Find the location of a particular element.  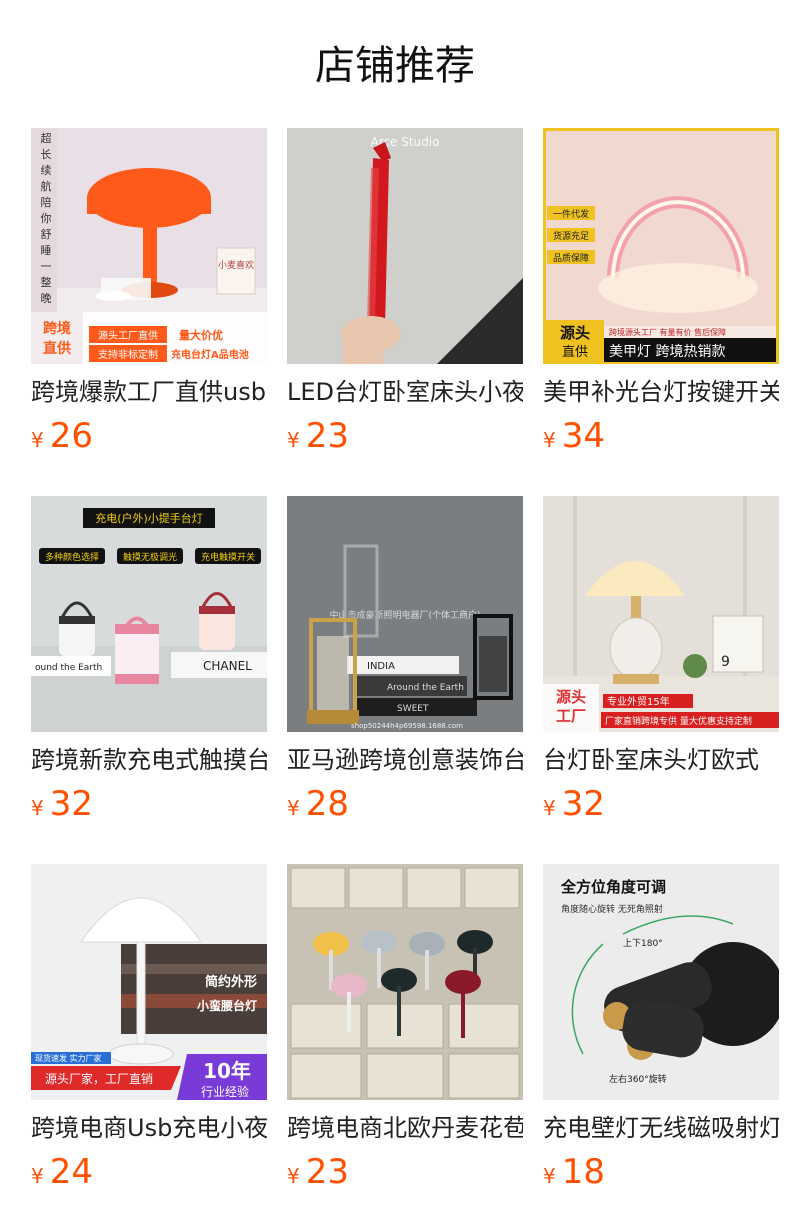

product-card: 跨境电商北欧丹麦花苞 ¥23 is located at coordinates (405, 1034).